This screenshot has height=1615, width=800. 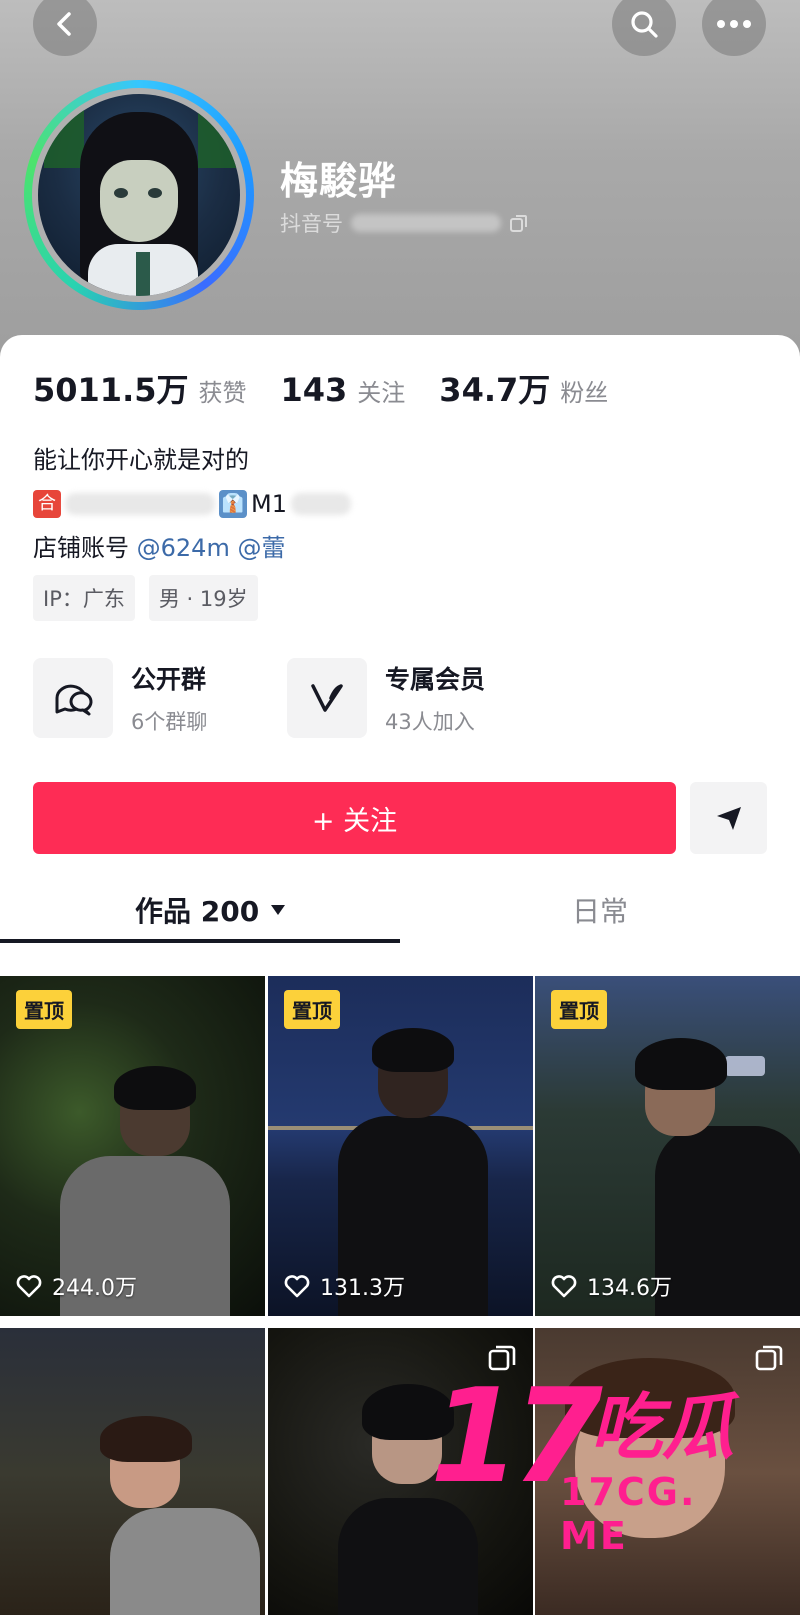 I want to click on post-likes: 134.6万, so click(x=611, y=1286).